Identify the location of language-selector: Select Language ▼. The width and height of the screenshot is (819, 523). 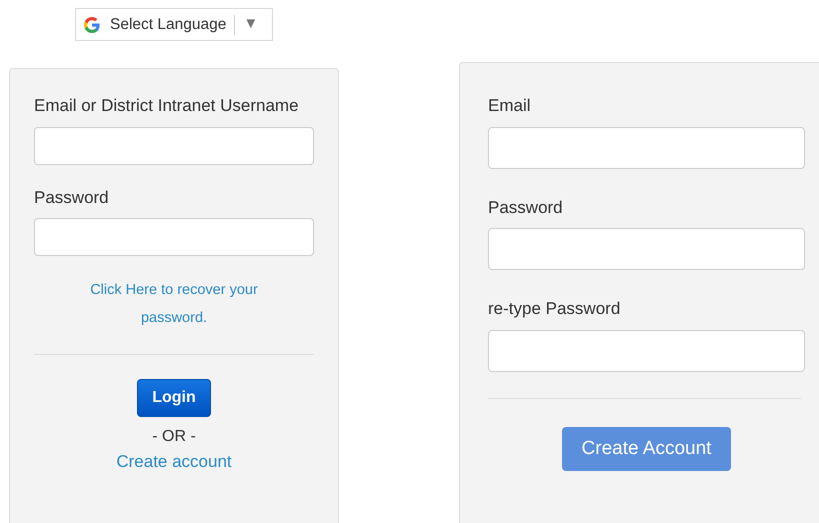
(174, 24).